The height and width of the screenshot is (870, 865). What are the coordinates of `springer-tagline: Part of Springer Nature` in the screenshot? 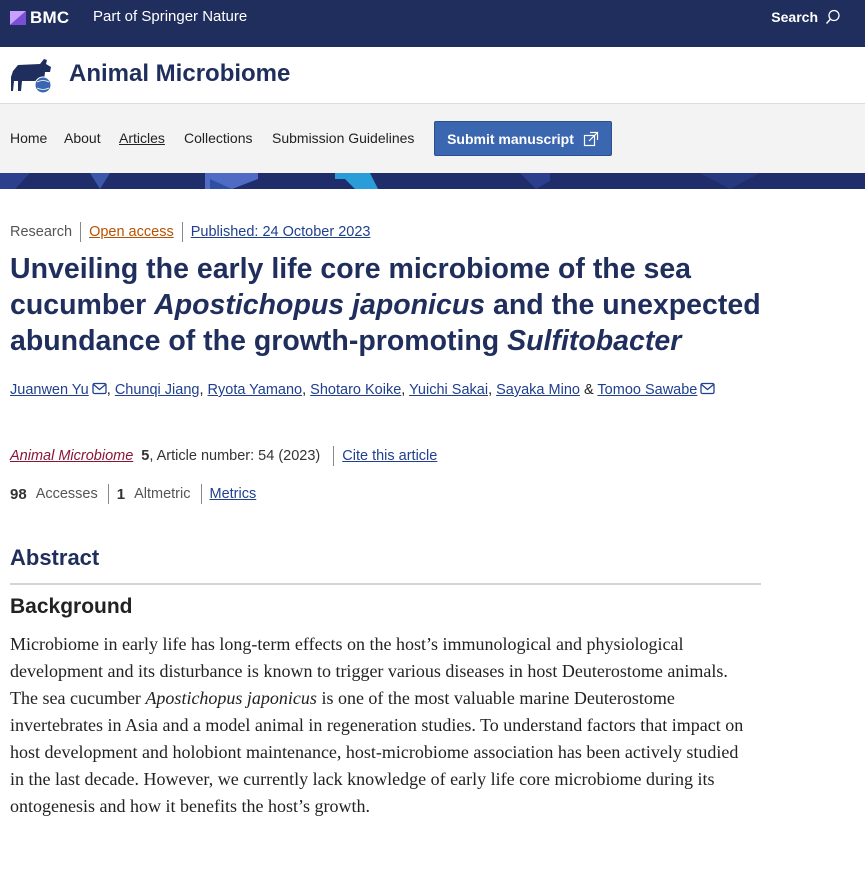 It's located at (170, 16).